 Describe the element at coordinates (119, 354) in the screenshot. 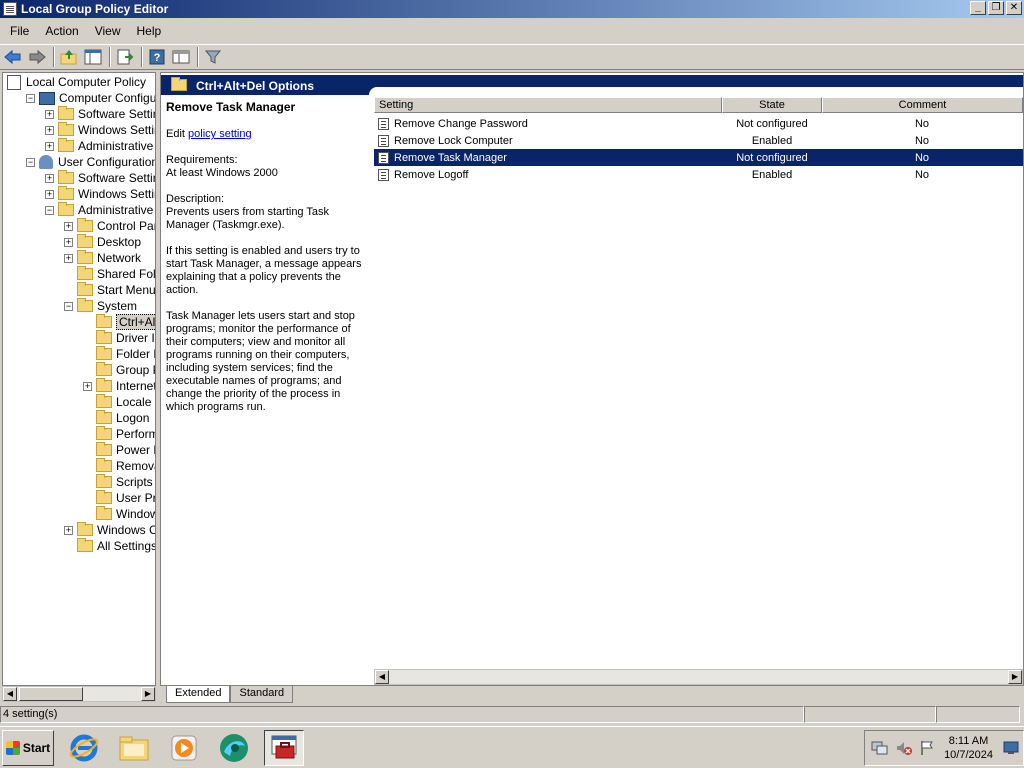

I see `tree-item: Folder Red` at that location.